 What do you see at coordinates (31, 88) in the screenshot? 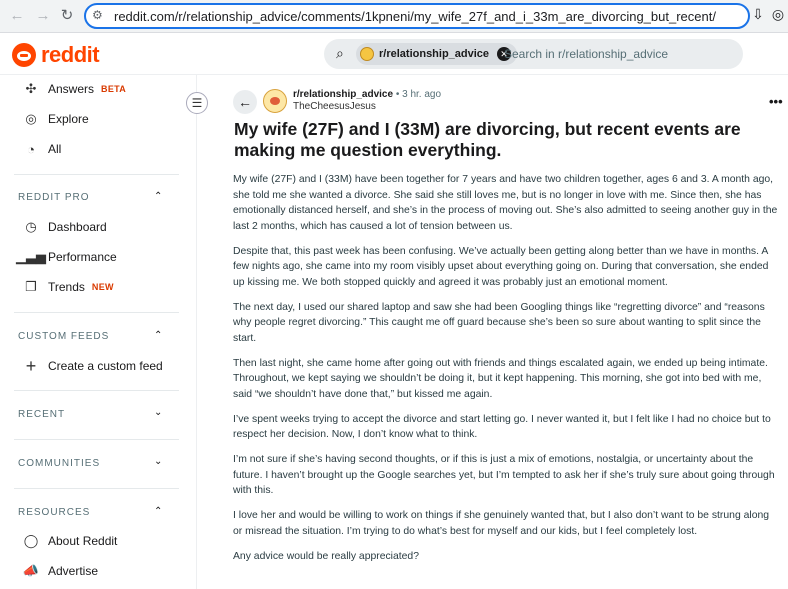
I see `answers-icon: ✣` at bounding box center [31, 88].